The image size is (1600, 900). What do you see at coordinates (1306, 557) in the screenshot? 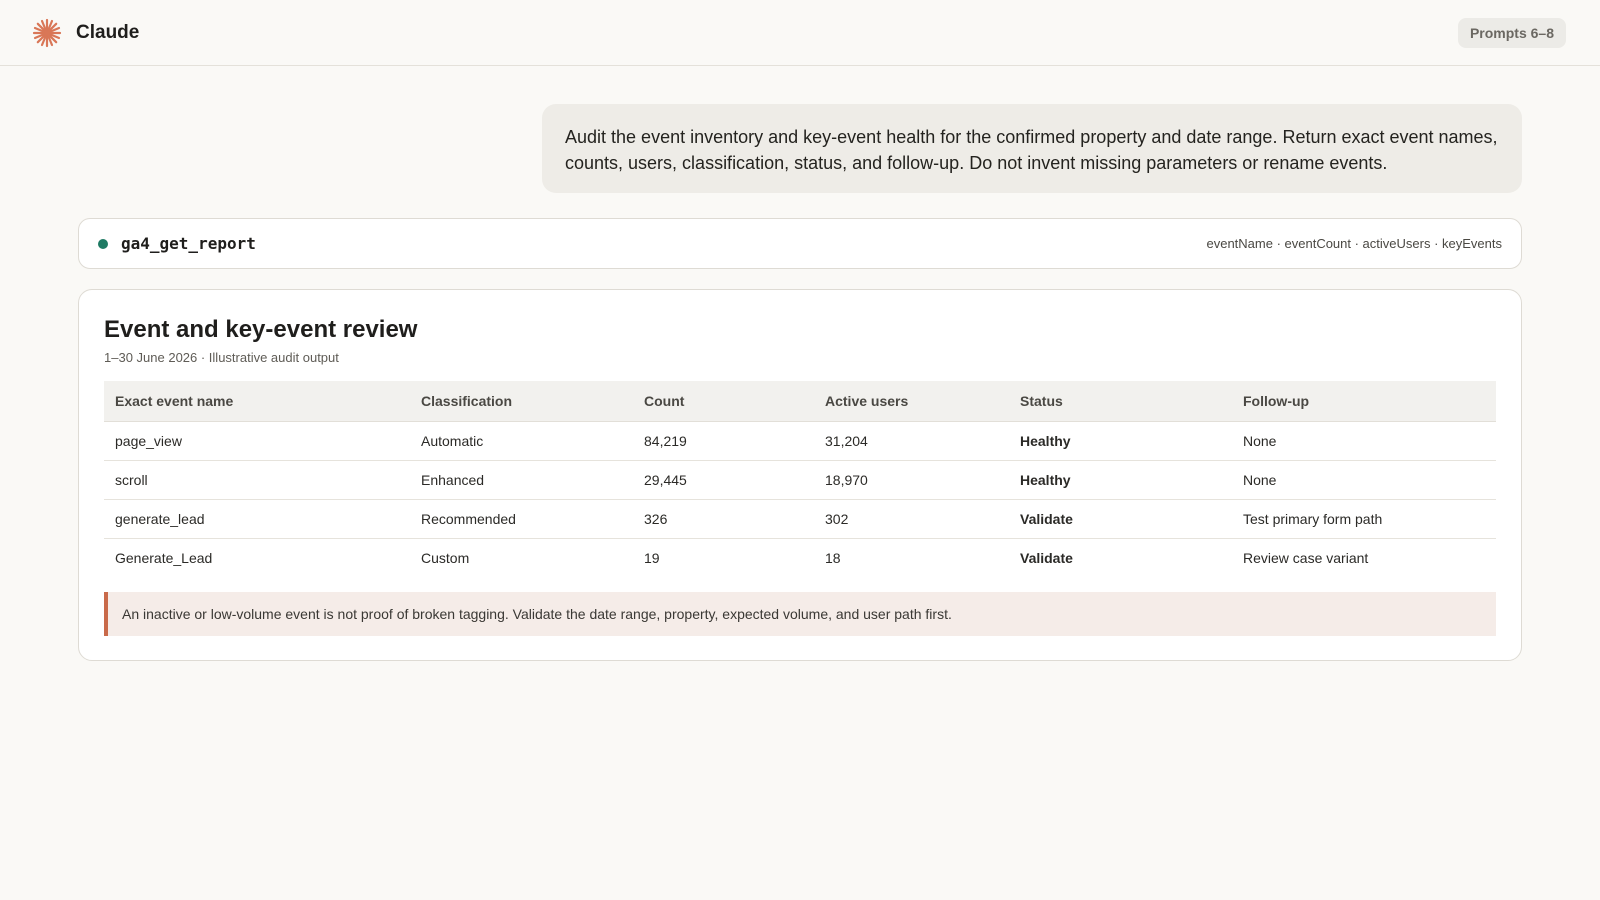
I see `follow-up-cell: Review case variant` at bounding box center [1306, 557].